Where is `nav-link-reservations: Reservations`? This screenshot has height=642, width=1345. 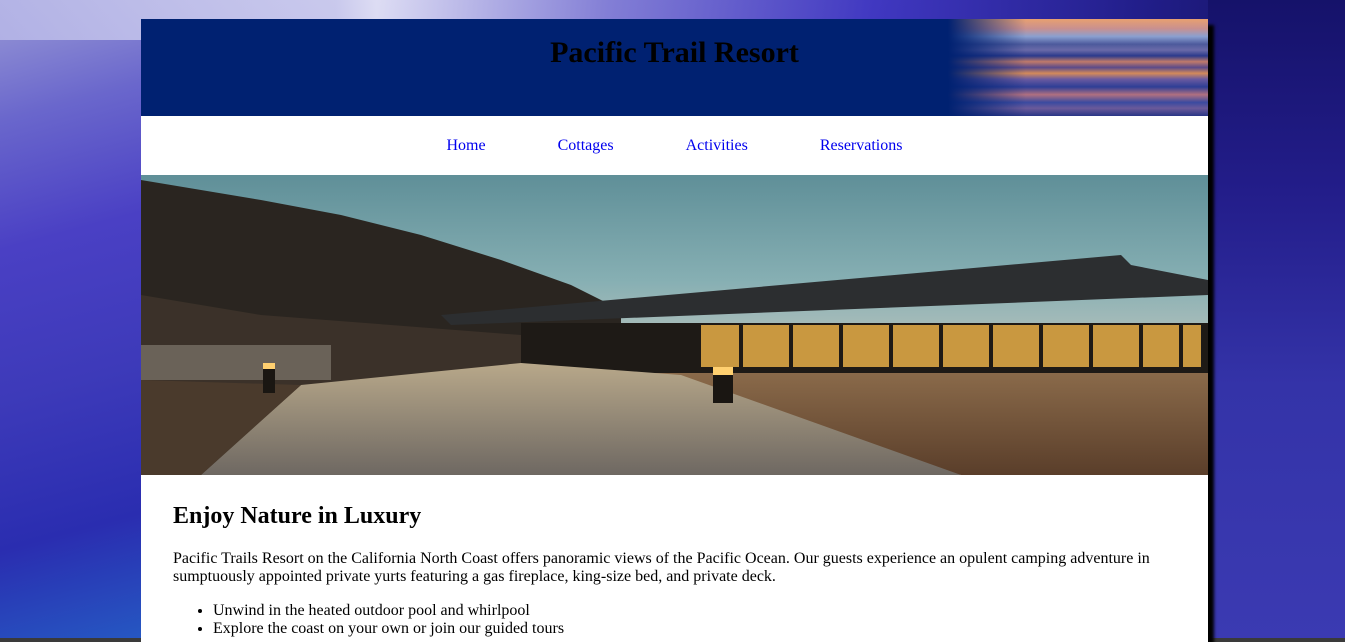
nav-link-reservations: Reservations is located at coordinates (861, 146).